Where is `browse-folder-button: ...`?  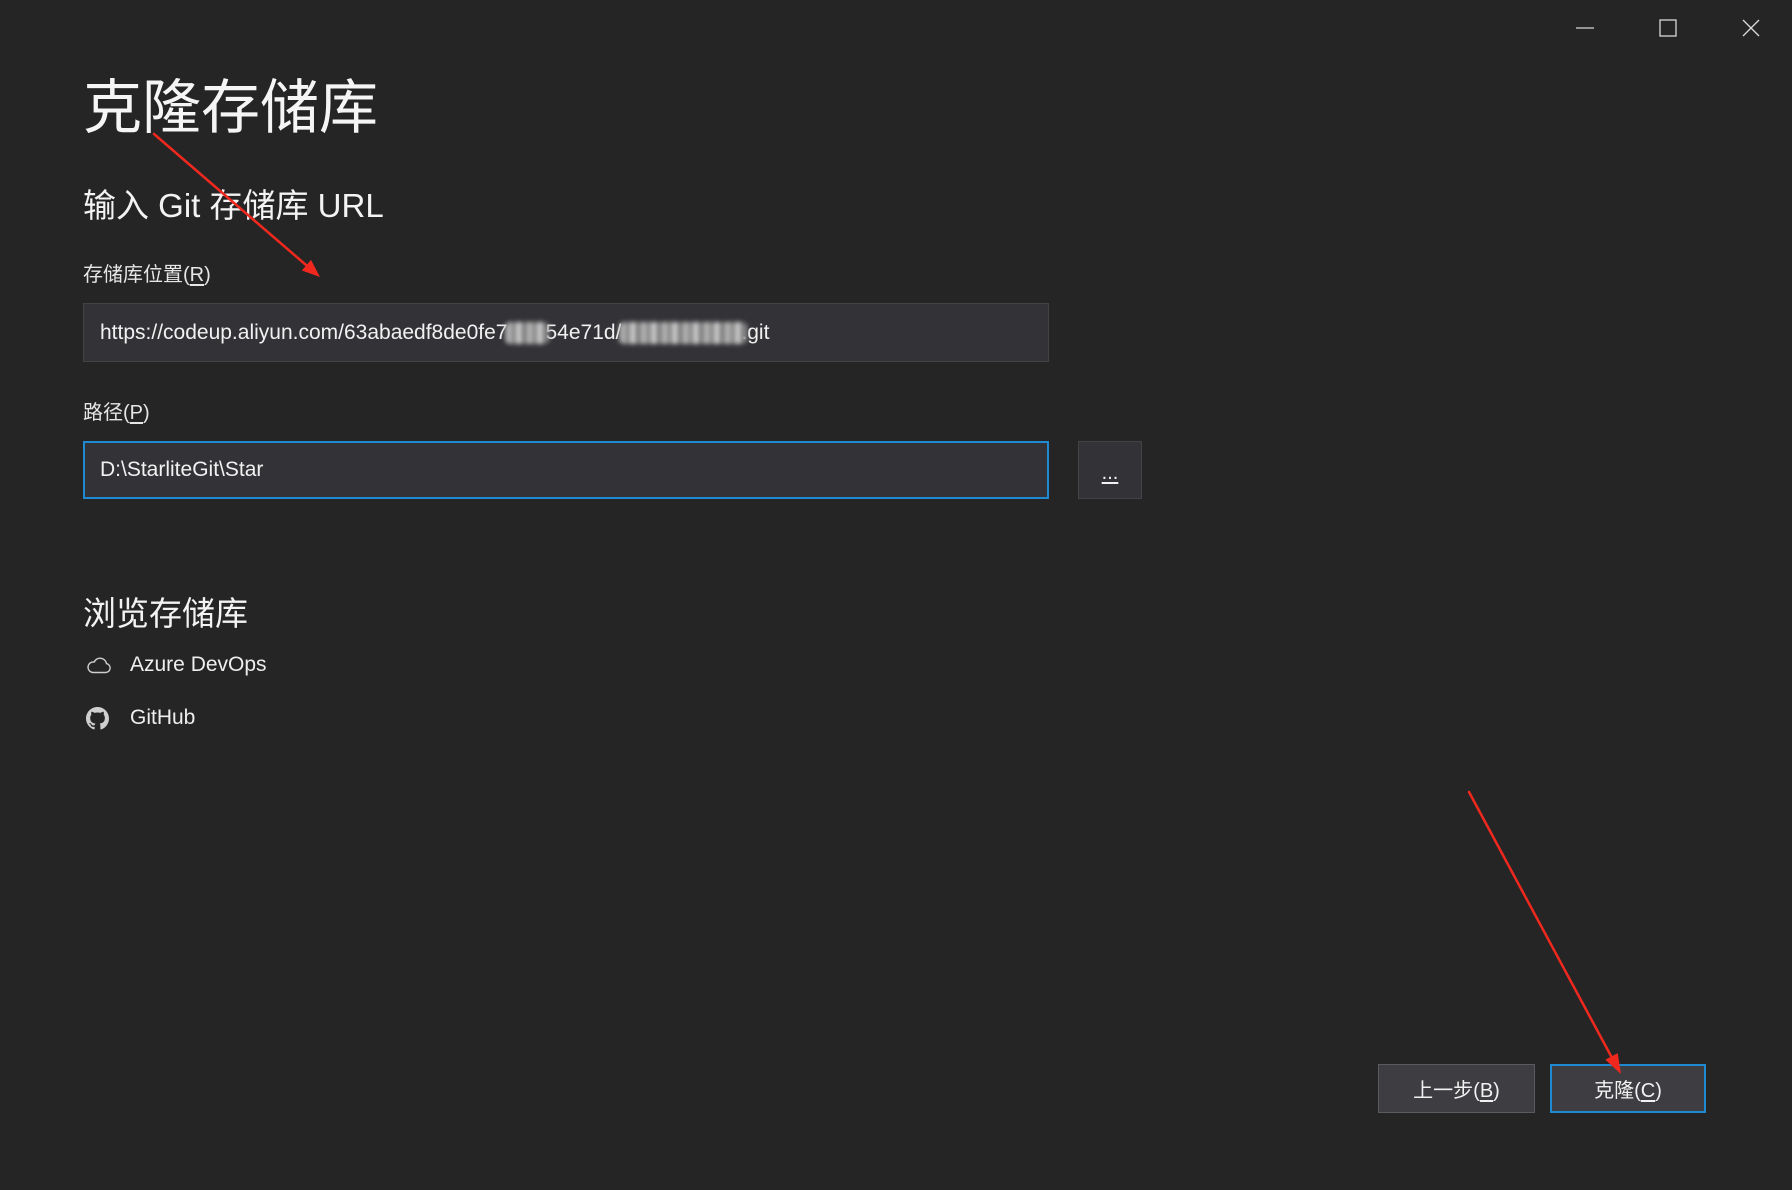
browse-folder-button: ... is located at coordinates (1110, 470).